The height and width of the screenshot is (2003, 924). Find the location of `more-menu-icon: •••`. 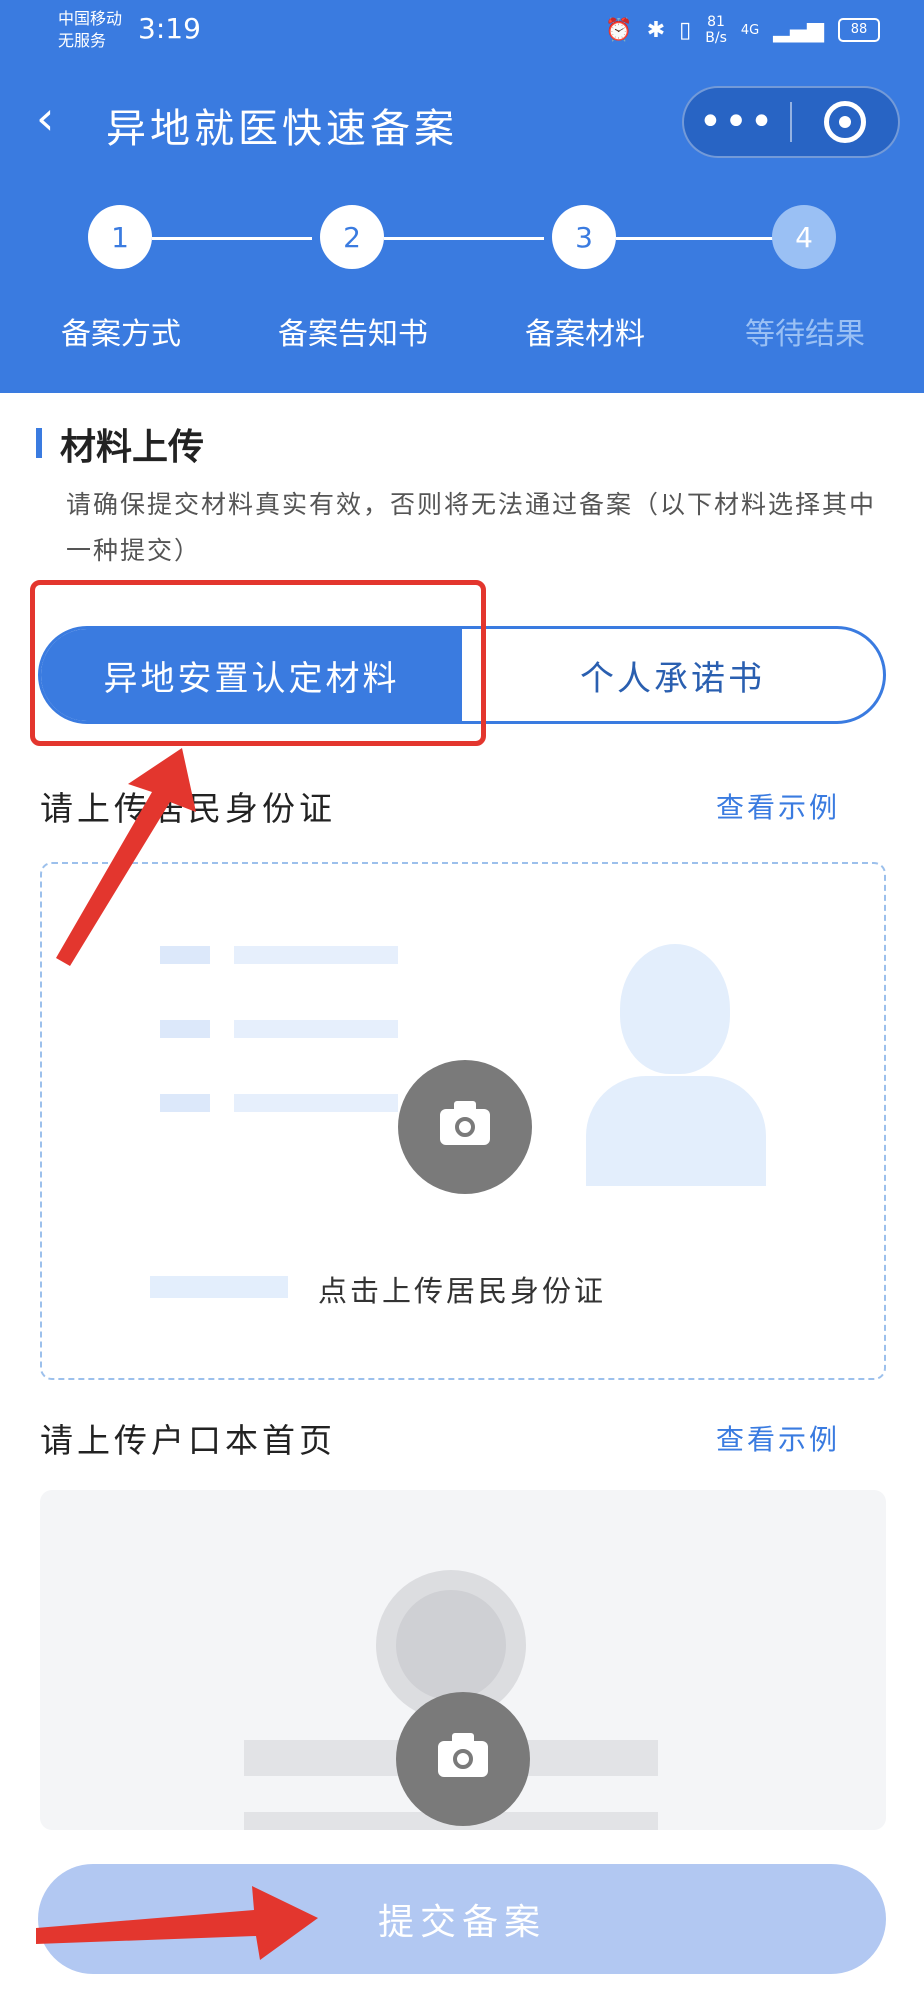

more-menu-icon: ••• is located at coordinates (737, 122).